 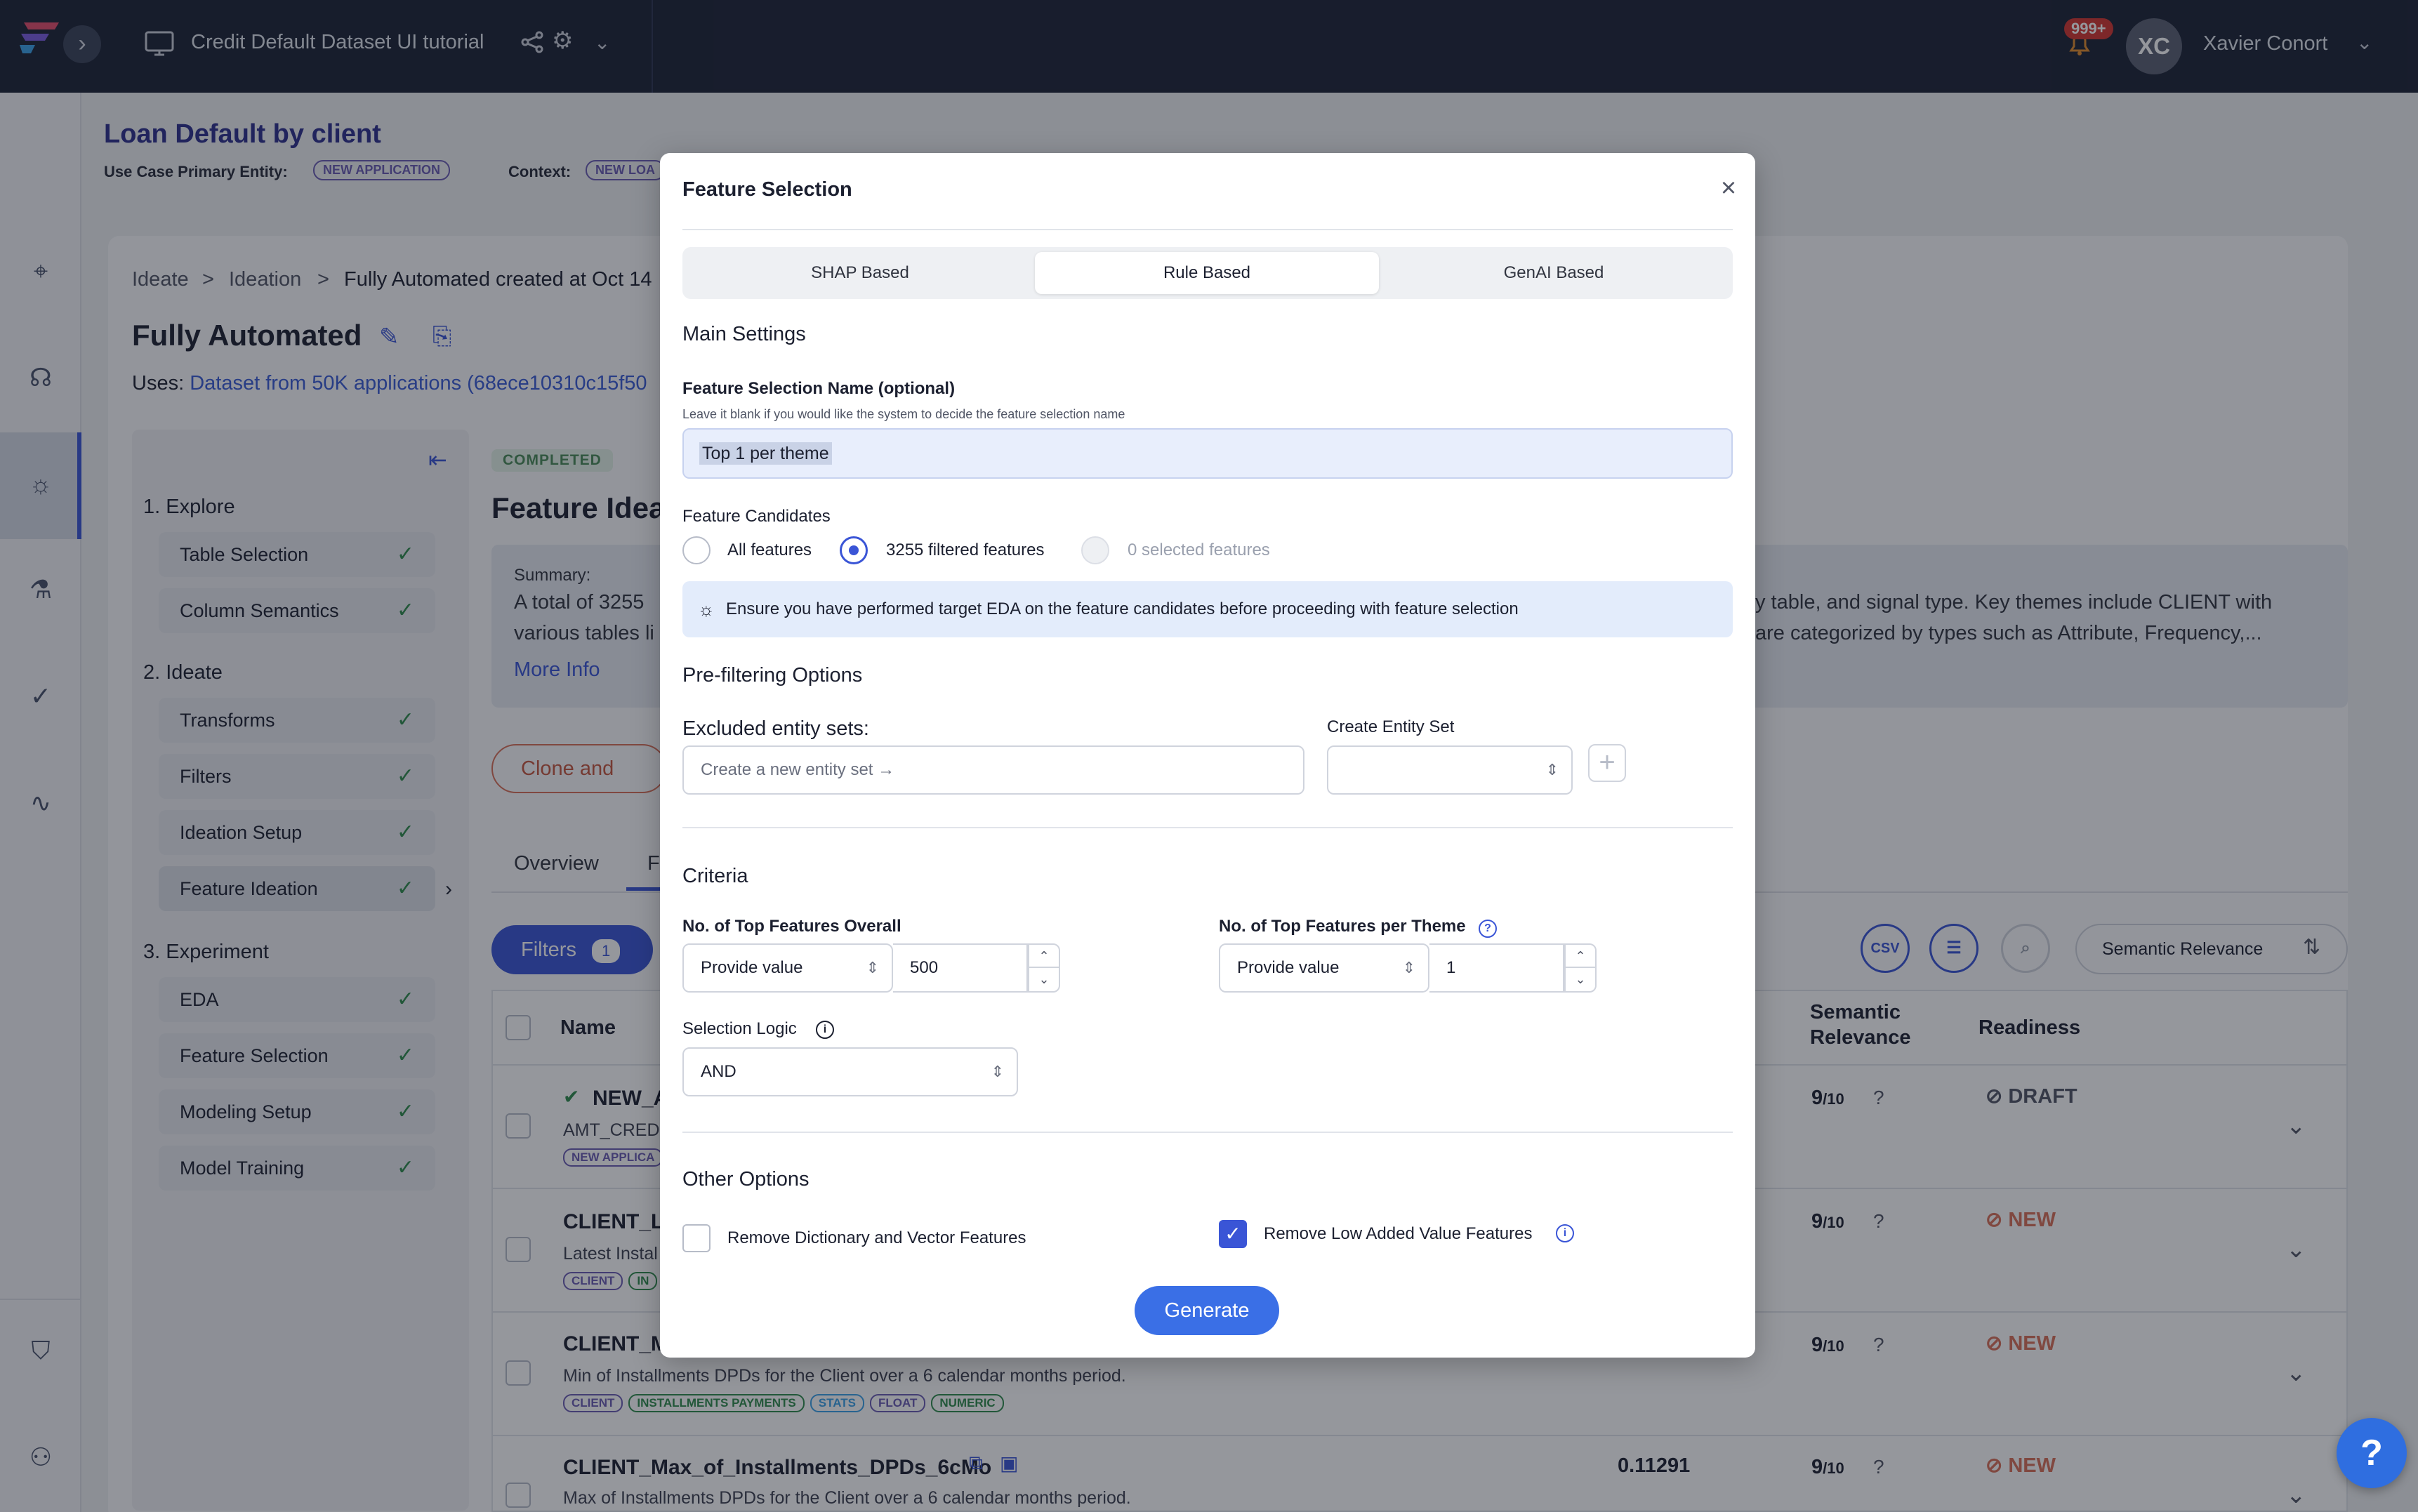 I want to click on top-theme-mode-select: Provide value ⇕, so click(x=1324, y=968).